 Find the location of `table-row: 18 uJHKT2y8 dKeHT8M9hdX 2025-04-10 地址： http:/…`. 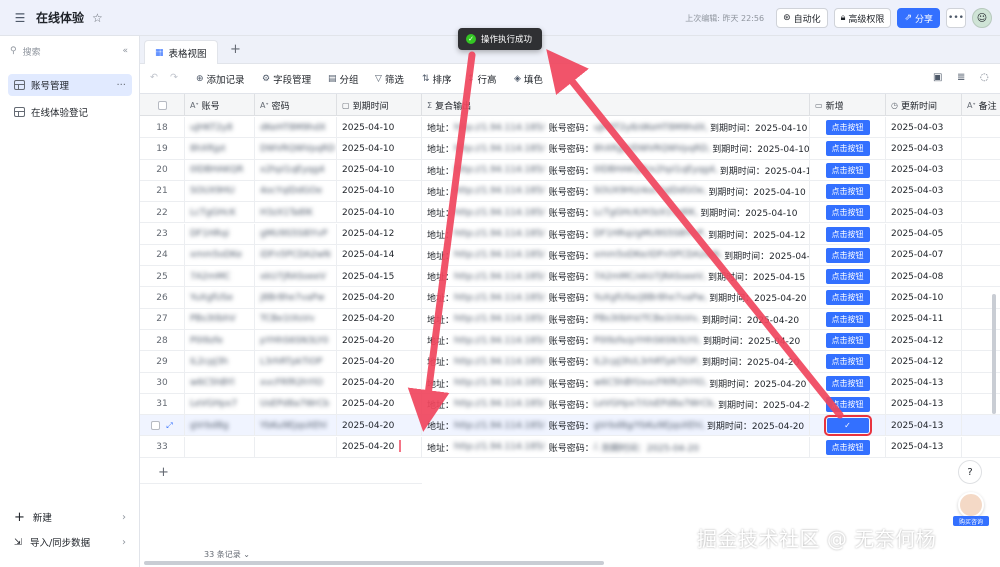

table-row: 18 uJHKT2y8 dKeHT8M9hdX 2025-04-10 地址： http:/… is located at coordinates (570, 128).